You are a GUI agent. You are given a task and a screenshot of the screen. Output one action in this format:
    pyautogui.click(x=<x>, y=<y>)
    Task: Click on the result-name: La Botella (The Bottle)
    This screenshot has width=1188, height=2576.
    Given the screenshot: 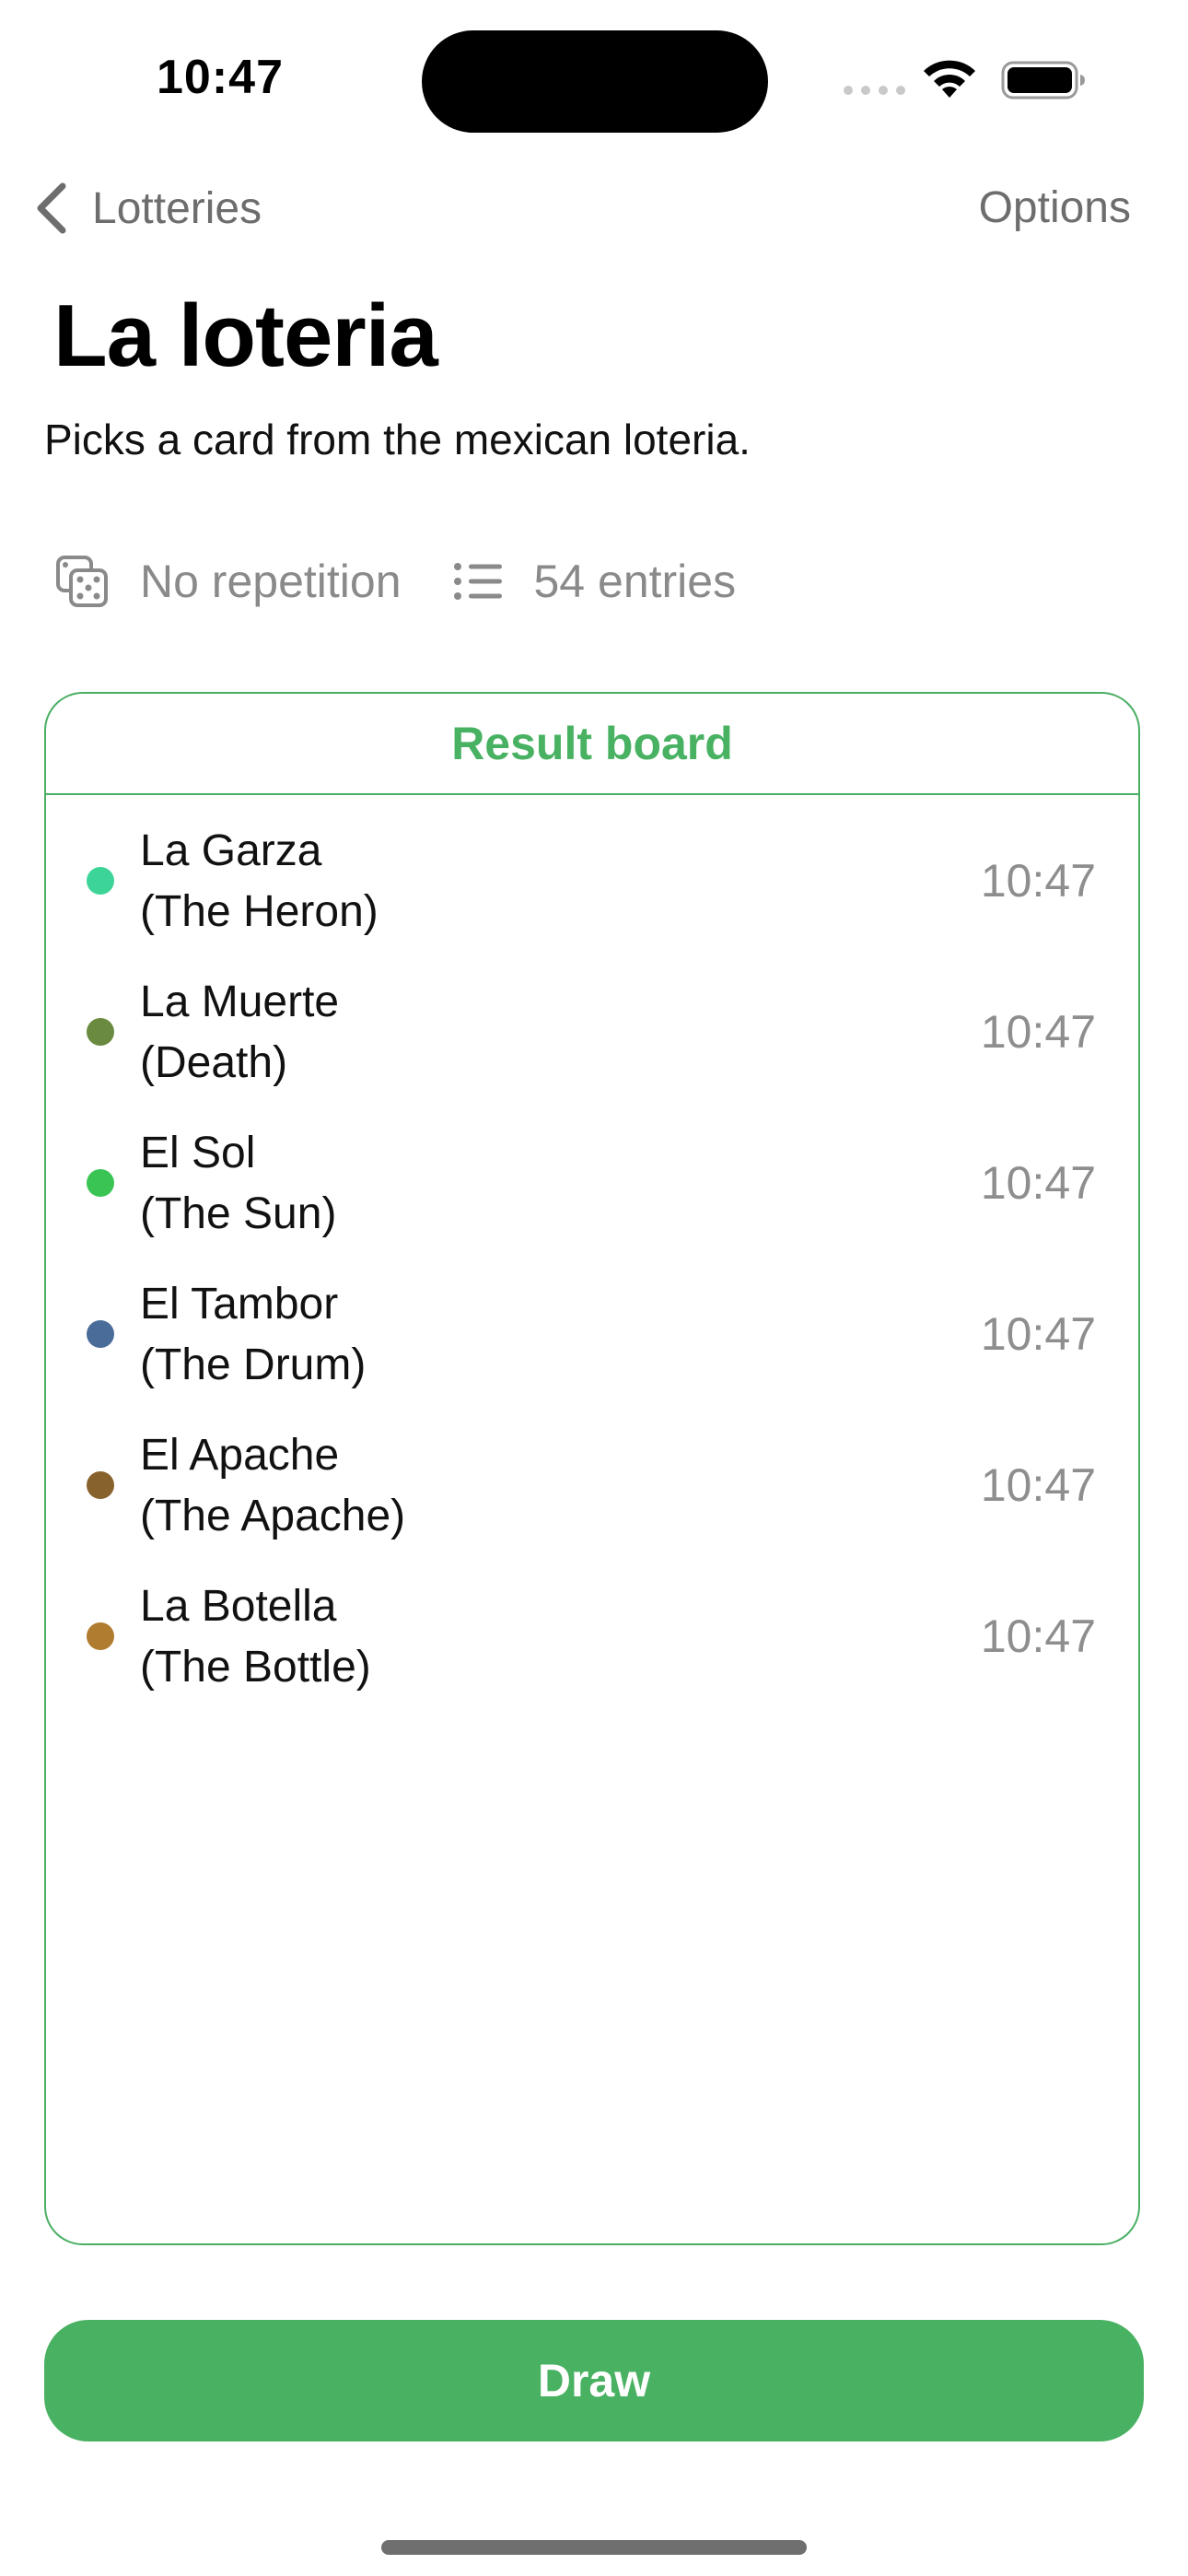 What is the action you would take?
    pyautogui.click(x=256, y=1637)
    